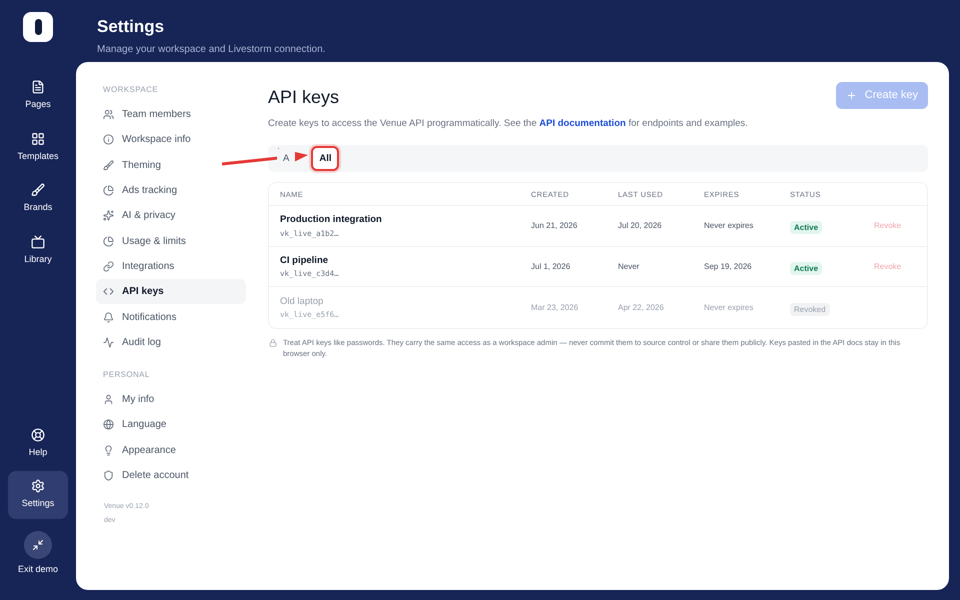 The width and height of the screenshot is (960, 600). What do you see at coordinates (108, 140) in the screenshot?
I see `info-icon` at bounding box center [108, 140].